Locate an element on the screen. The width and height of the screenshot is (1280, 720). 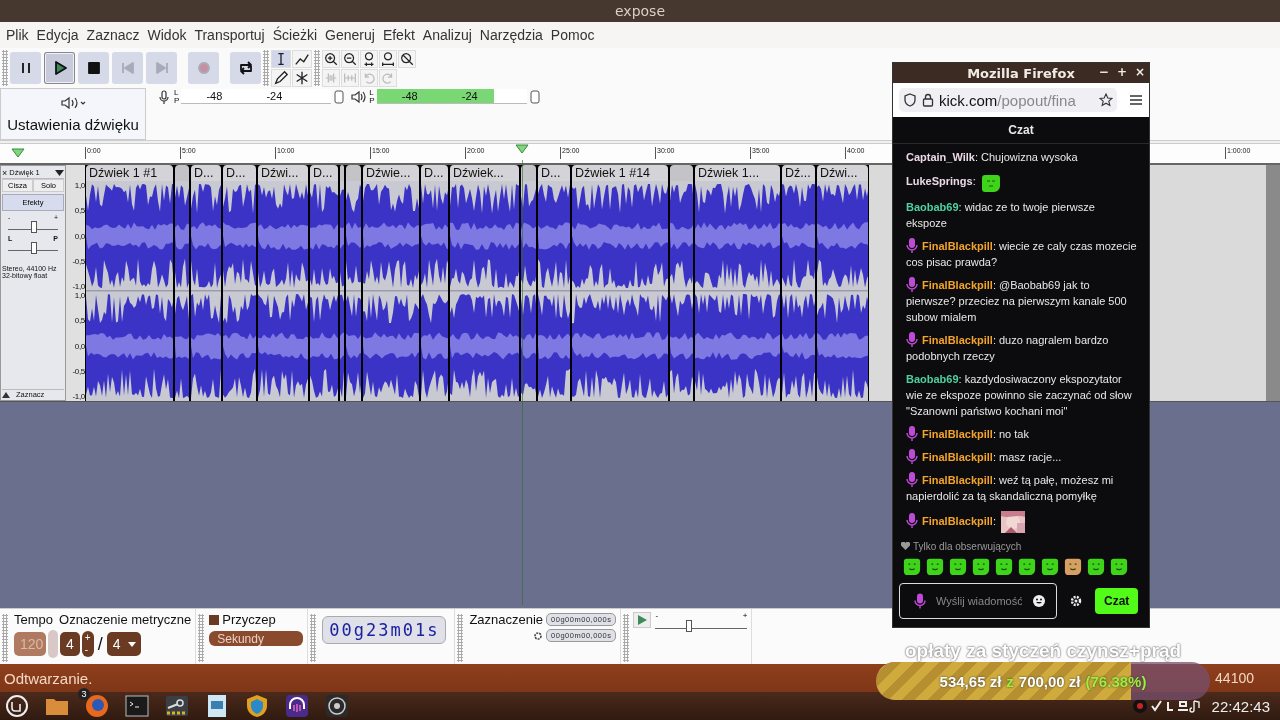
menu-item: Pomoc is located at coordinates (572, 35).